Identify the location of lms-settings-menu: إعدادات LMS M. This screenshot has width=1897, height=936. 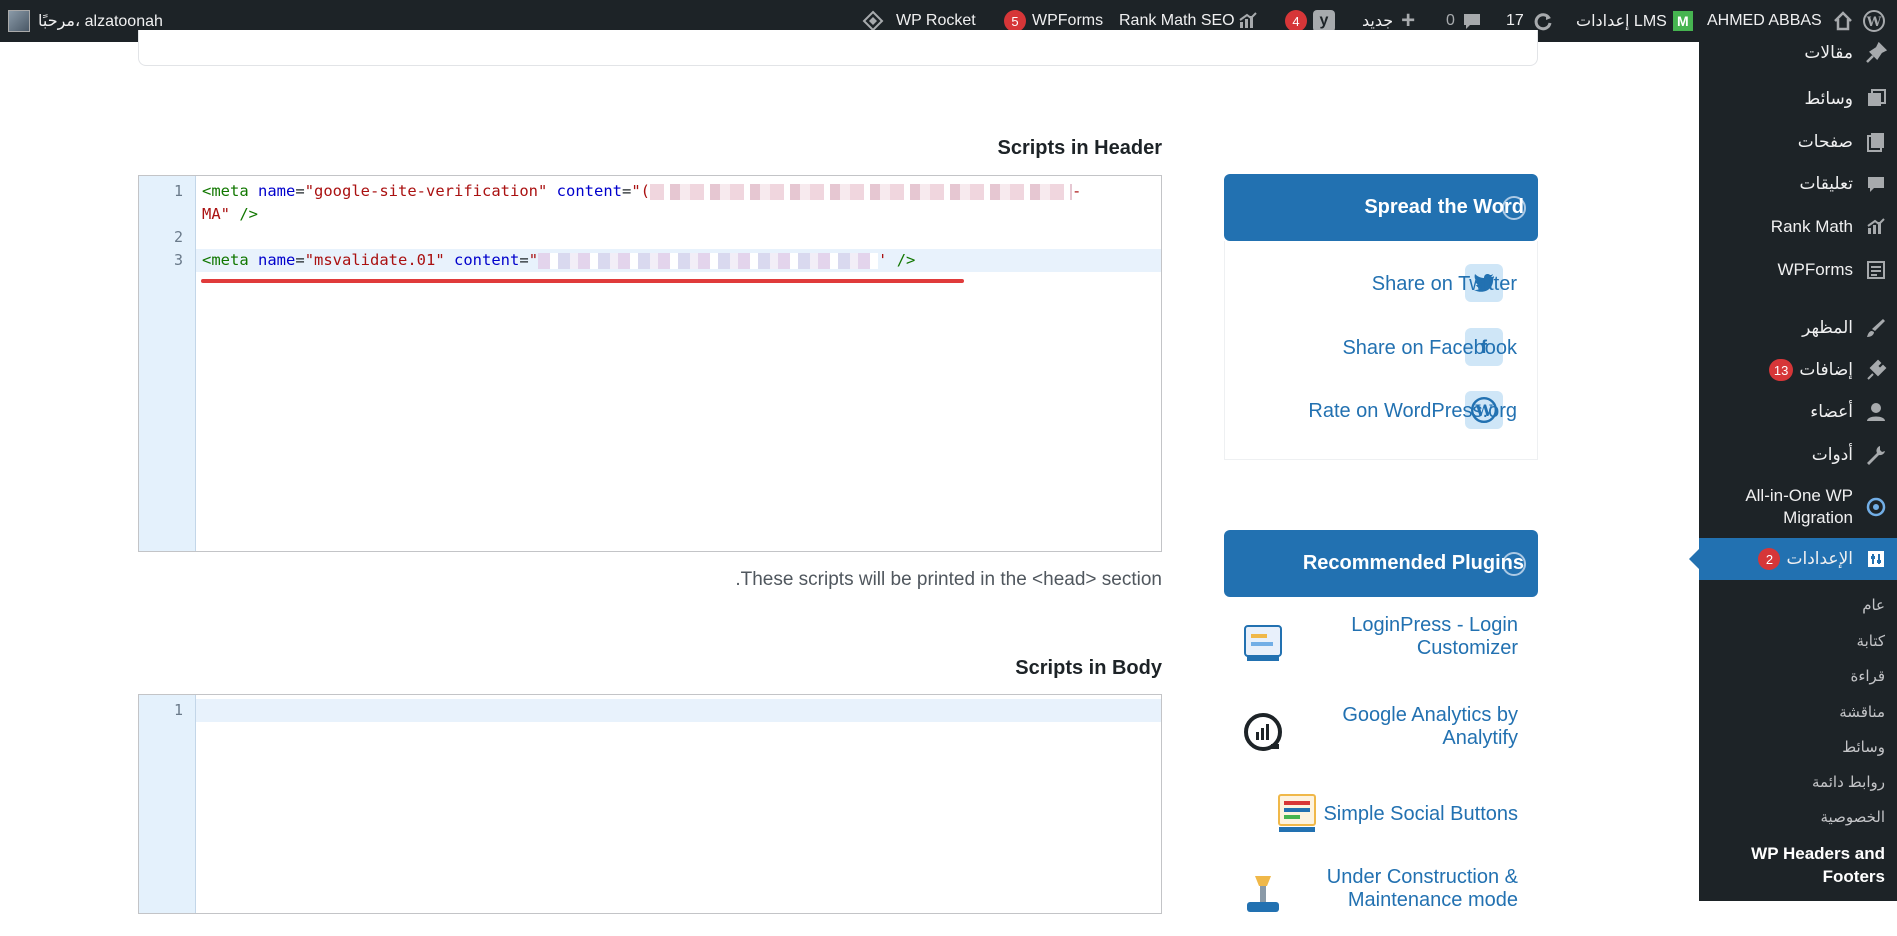
(1634, 21).